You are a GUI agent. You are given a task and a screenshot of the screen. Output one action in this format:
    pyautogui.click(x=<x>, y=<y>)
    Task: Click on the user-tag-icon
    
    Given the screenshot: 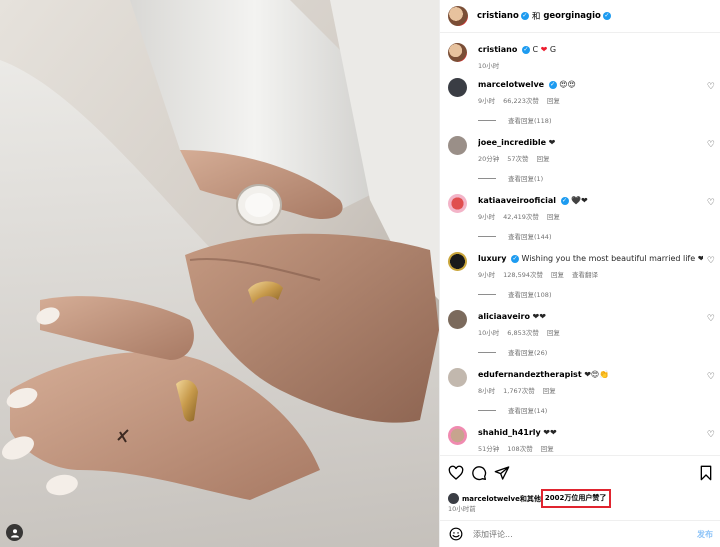 What is the action you would take?
    pyautogui.click(x=14, y=532)
    